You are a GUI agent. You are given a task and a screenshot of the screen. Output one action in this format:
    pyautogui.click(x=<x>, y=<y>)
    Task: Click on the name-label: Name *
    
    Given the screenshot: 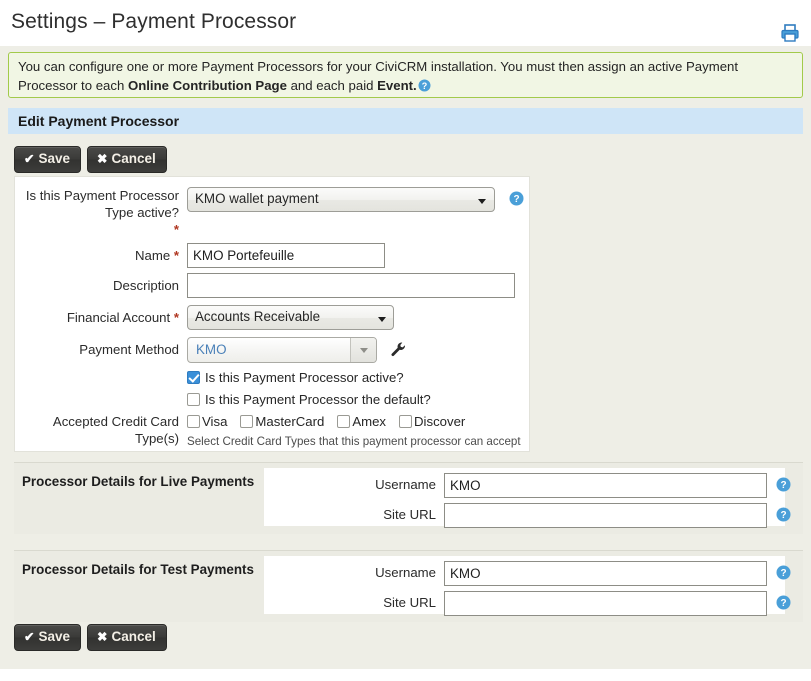 What is the action you would take?
    pyautogui.click(x=97, y=255)
    